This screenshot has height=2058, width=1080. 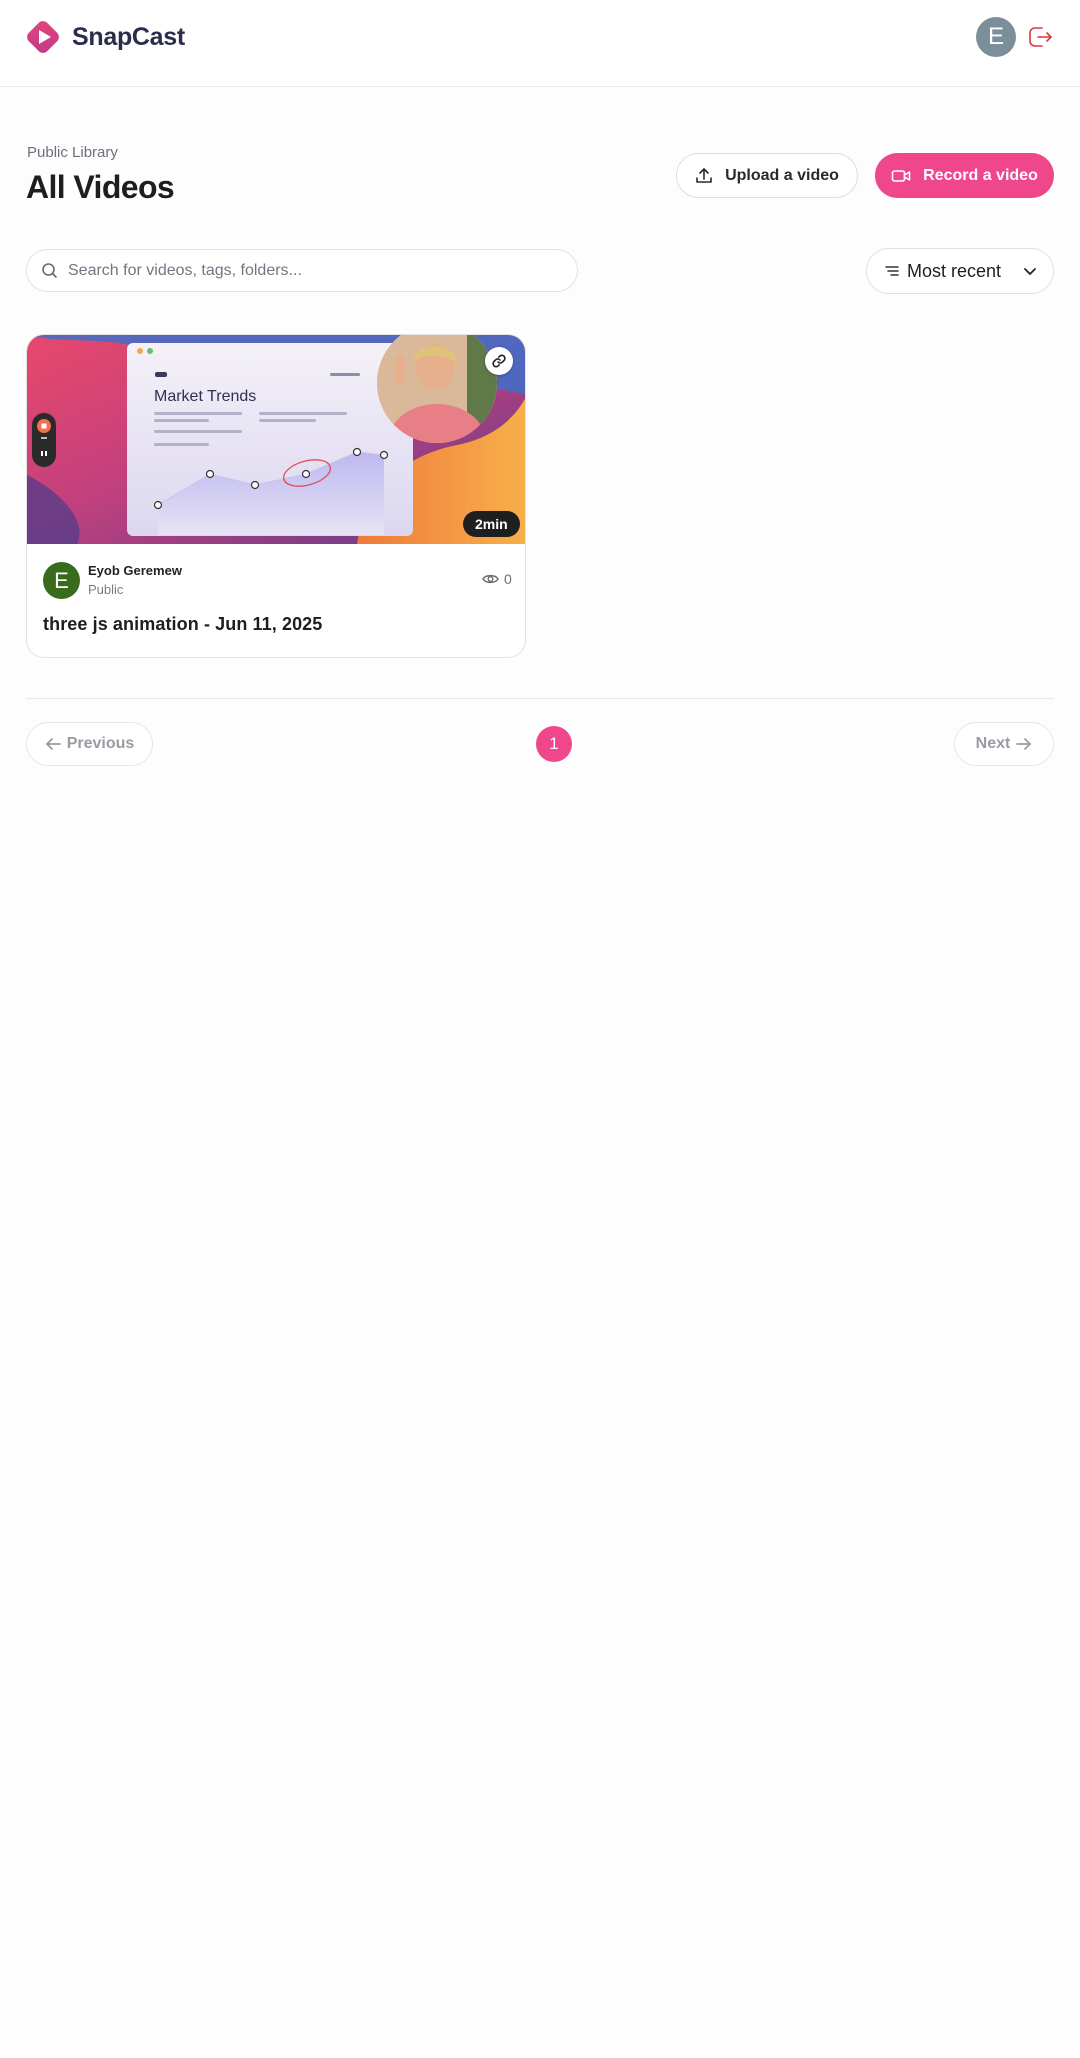 What do you see at coordinates (276, 439) in the screenshot?
I see `video-thumbnail: Market Trends` at bounding box center [276, 439].